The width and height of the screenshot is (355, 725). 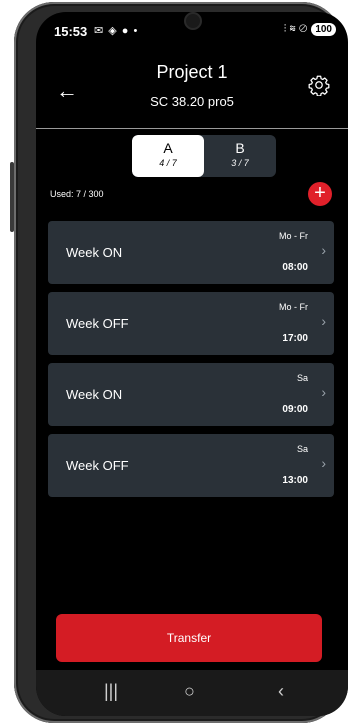 What do you see at coordinates (192, 128) in the screenshot?
I see `header-divider` at bounding box center [192, 128].